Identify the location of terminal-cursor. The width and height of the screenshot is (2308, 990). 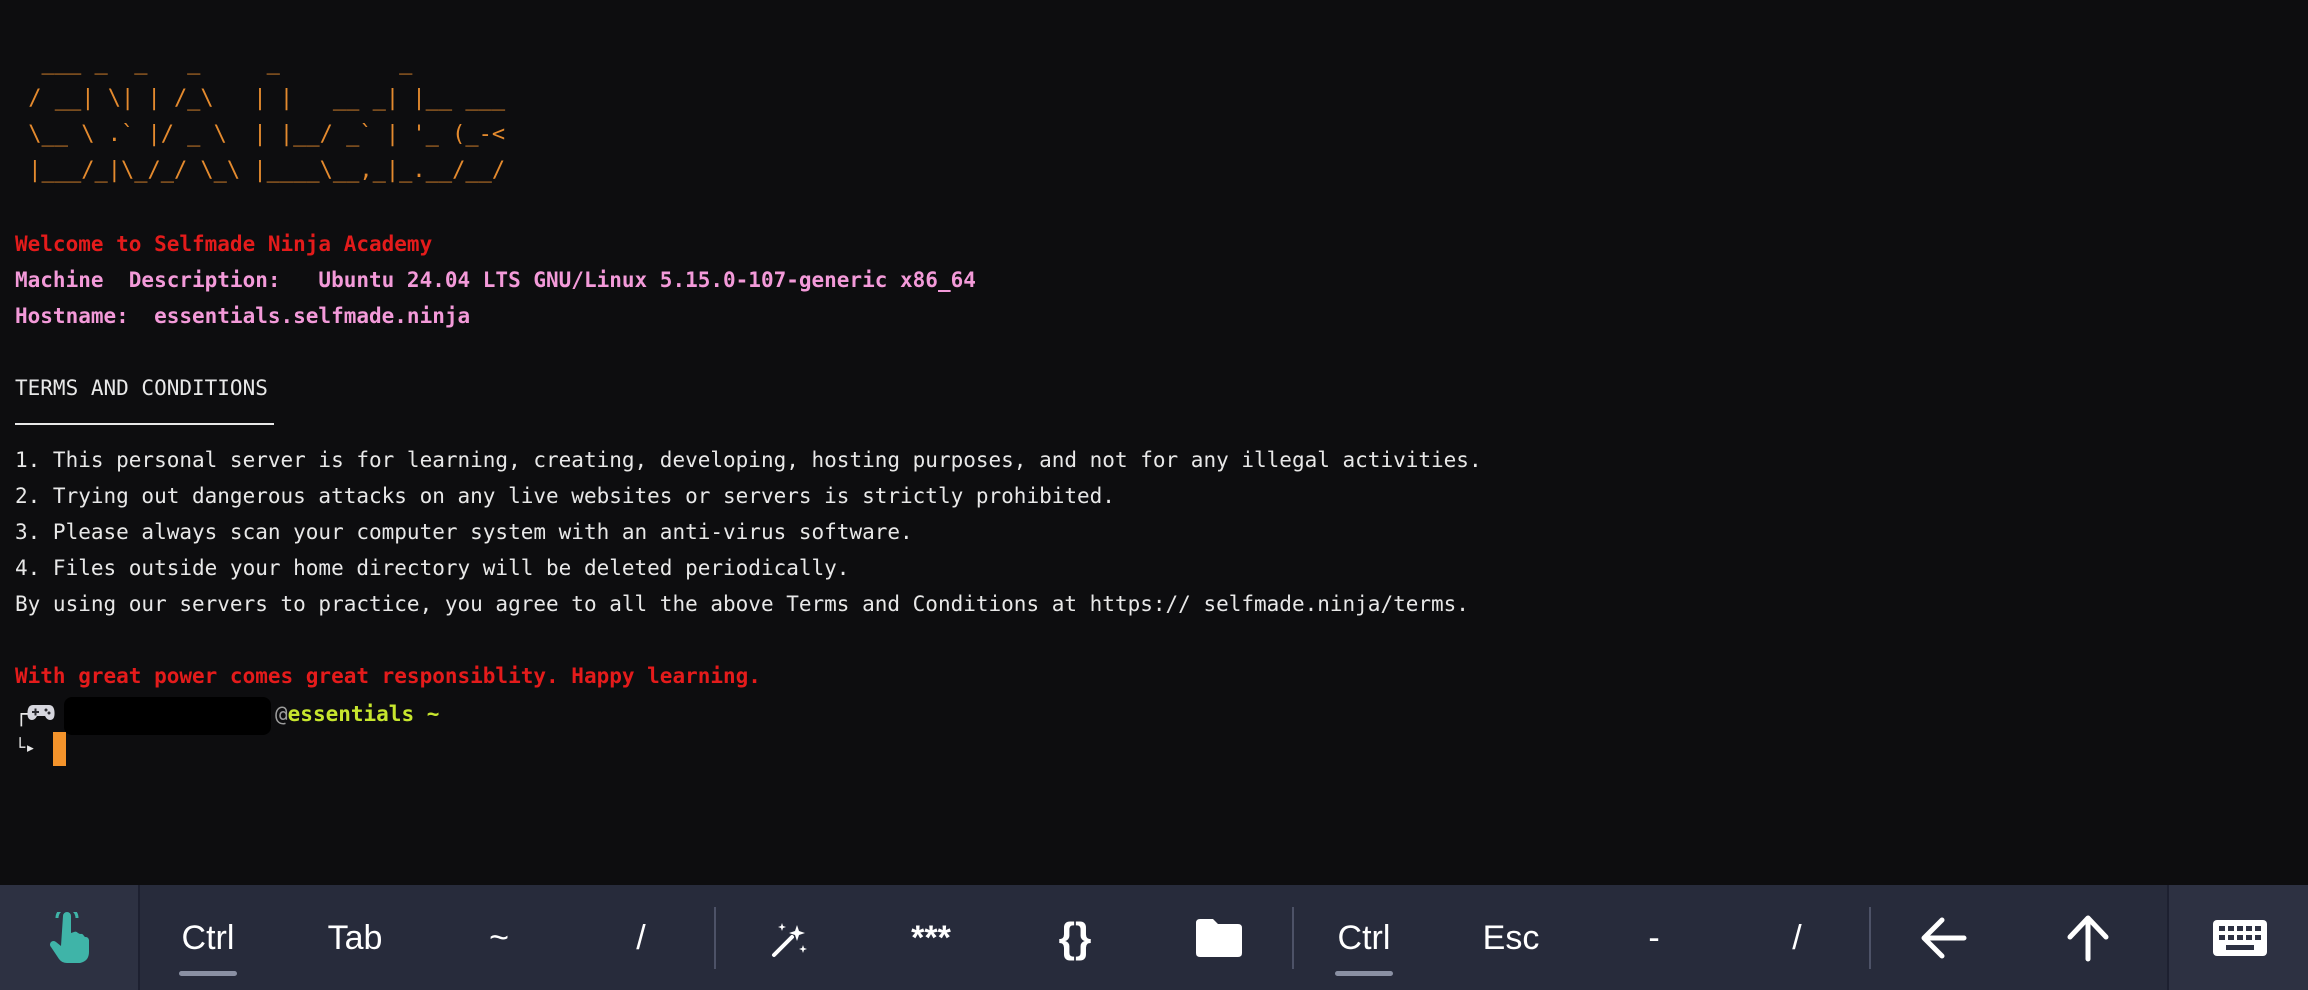
(59, 749).